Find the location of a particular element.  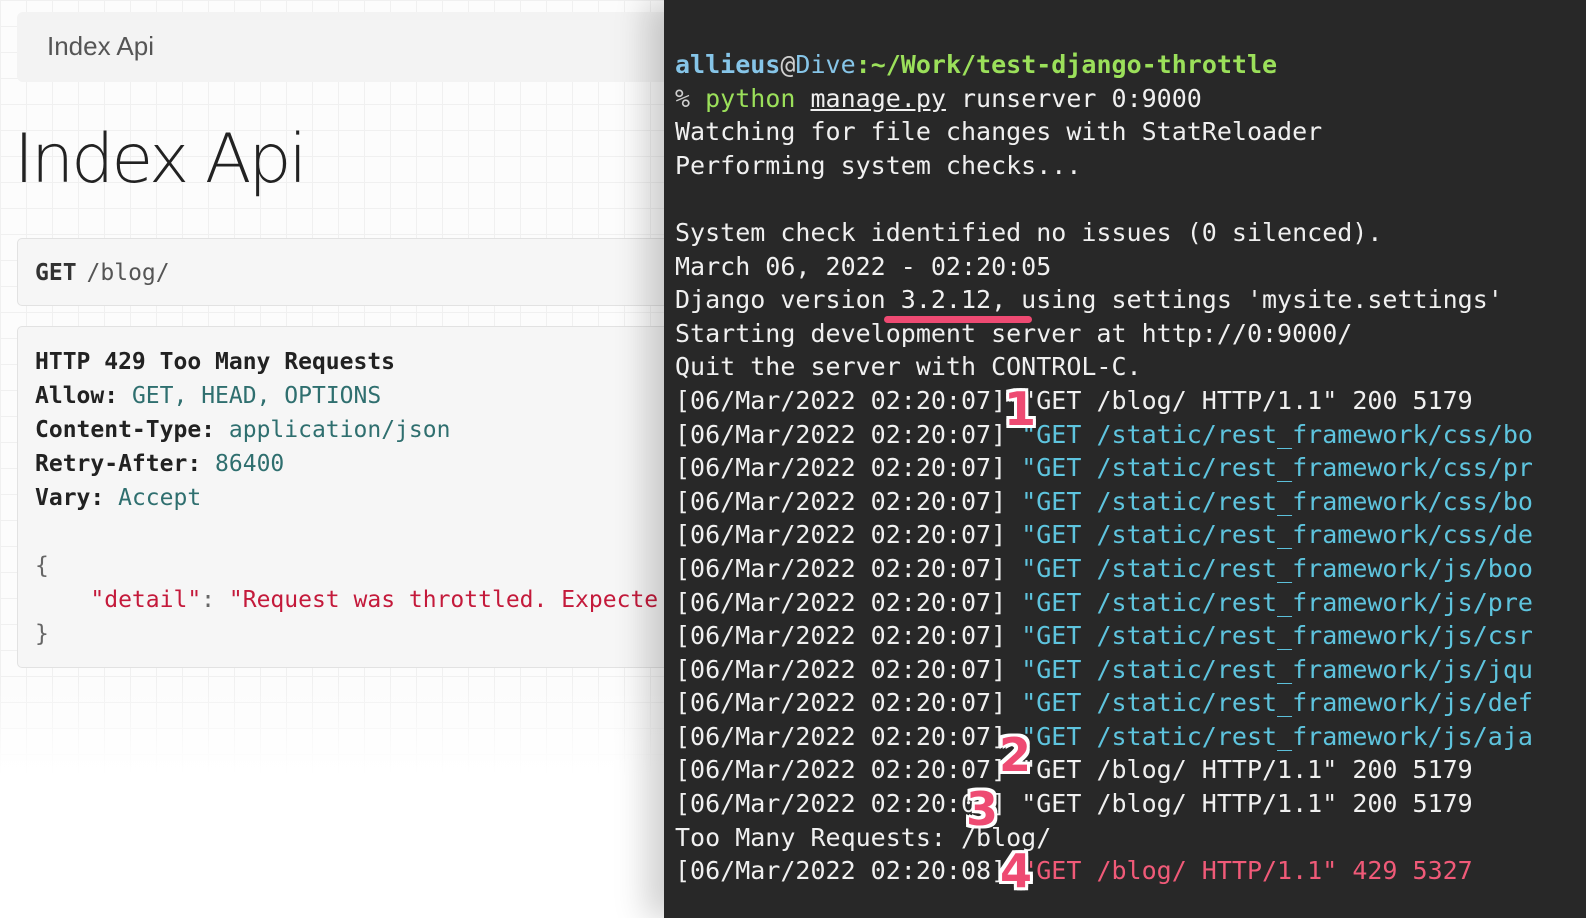

page-title: Index Api is located at coordinates (160, 159).